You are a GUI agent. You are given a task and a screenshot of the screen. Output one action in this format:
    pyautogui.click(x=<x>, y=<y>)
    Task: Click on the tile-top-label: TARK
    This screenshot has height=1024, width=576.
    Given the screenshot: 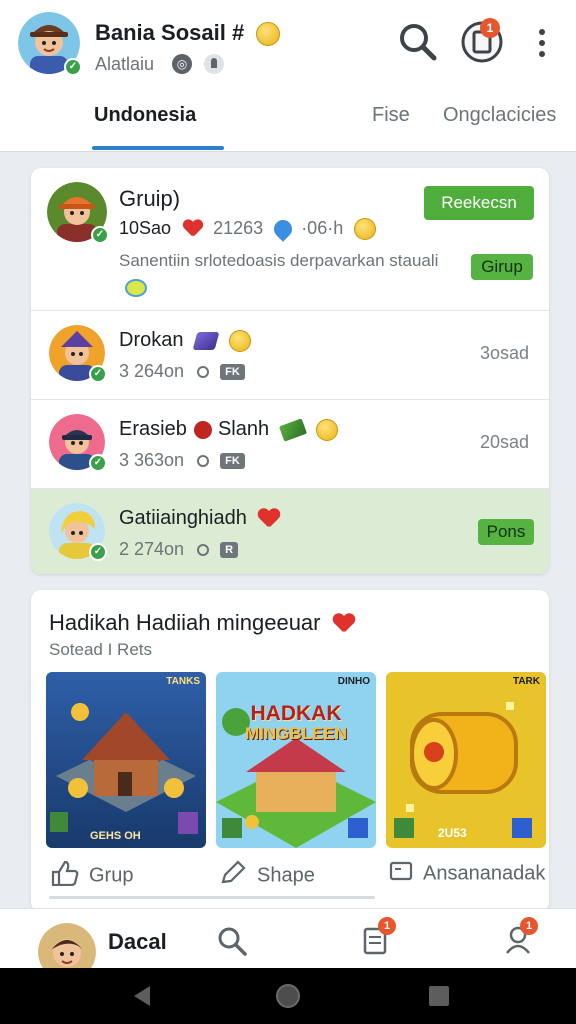 What is the action you would take?
    pyautogui.click(x=526, y=681)
    